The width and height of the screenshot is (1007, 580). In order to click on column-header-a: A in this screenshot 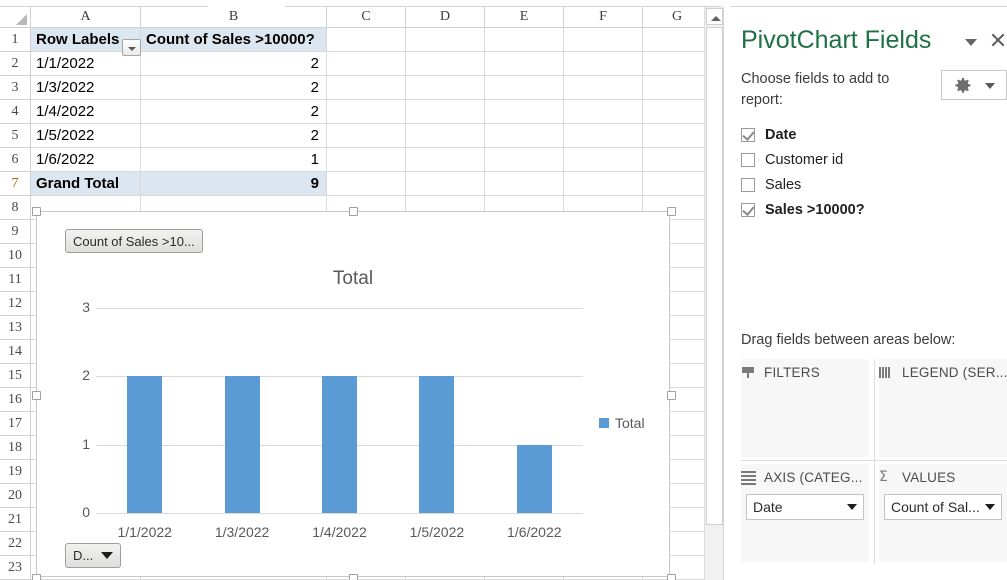, I will do `click(86, 17)`.